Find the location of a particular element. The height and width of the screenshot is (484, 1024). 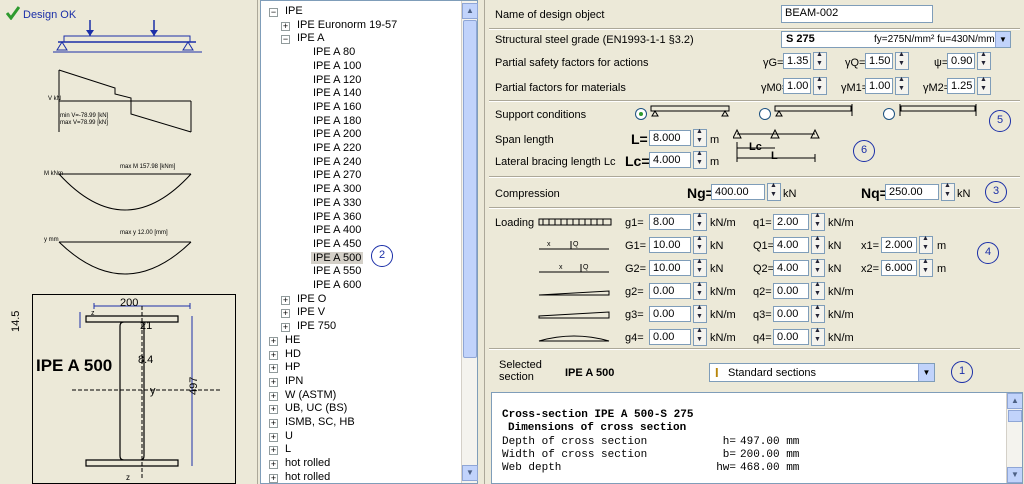

nq-input: 250.00 is located at coordinates (912, 192).